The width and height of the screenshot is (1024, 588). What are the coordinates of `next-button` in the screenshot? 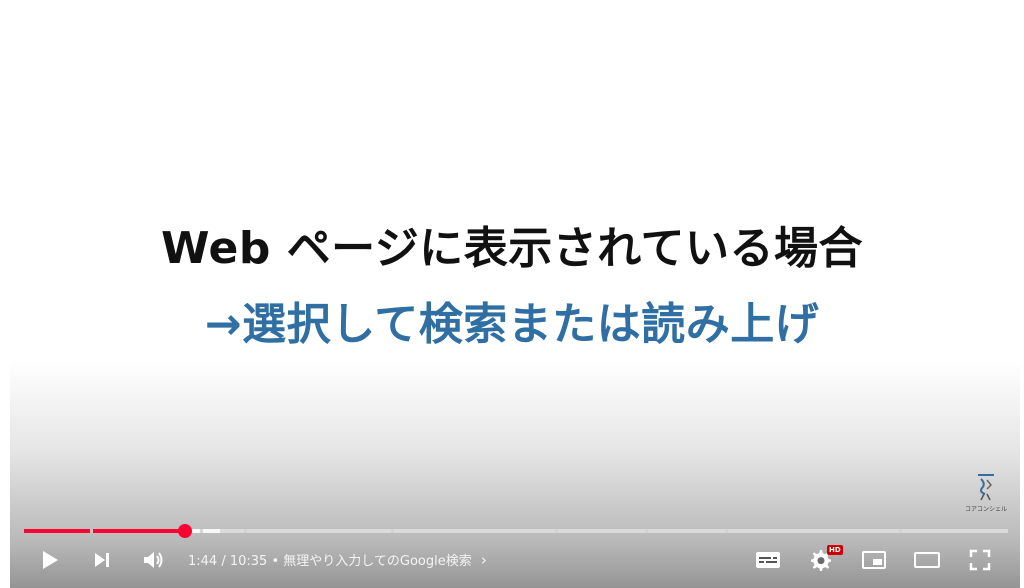 It's located at (102, 560).